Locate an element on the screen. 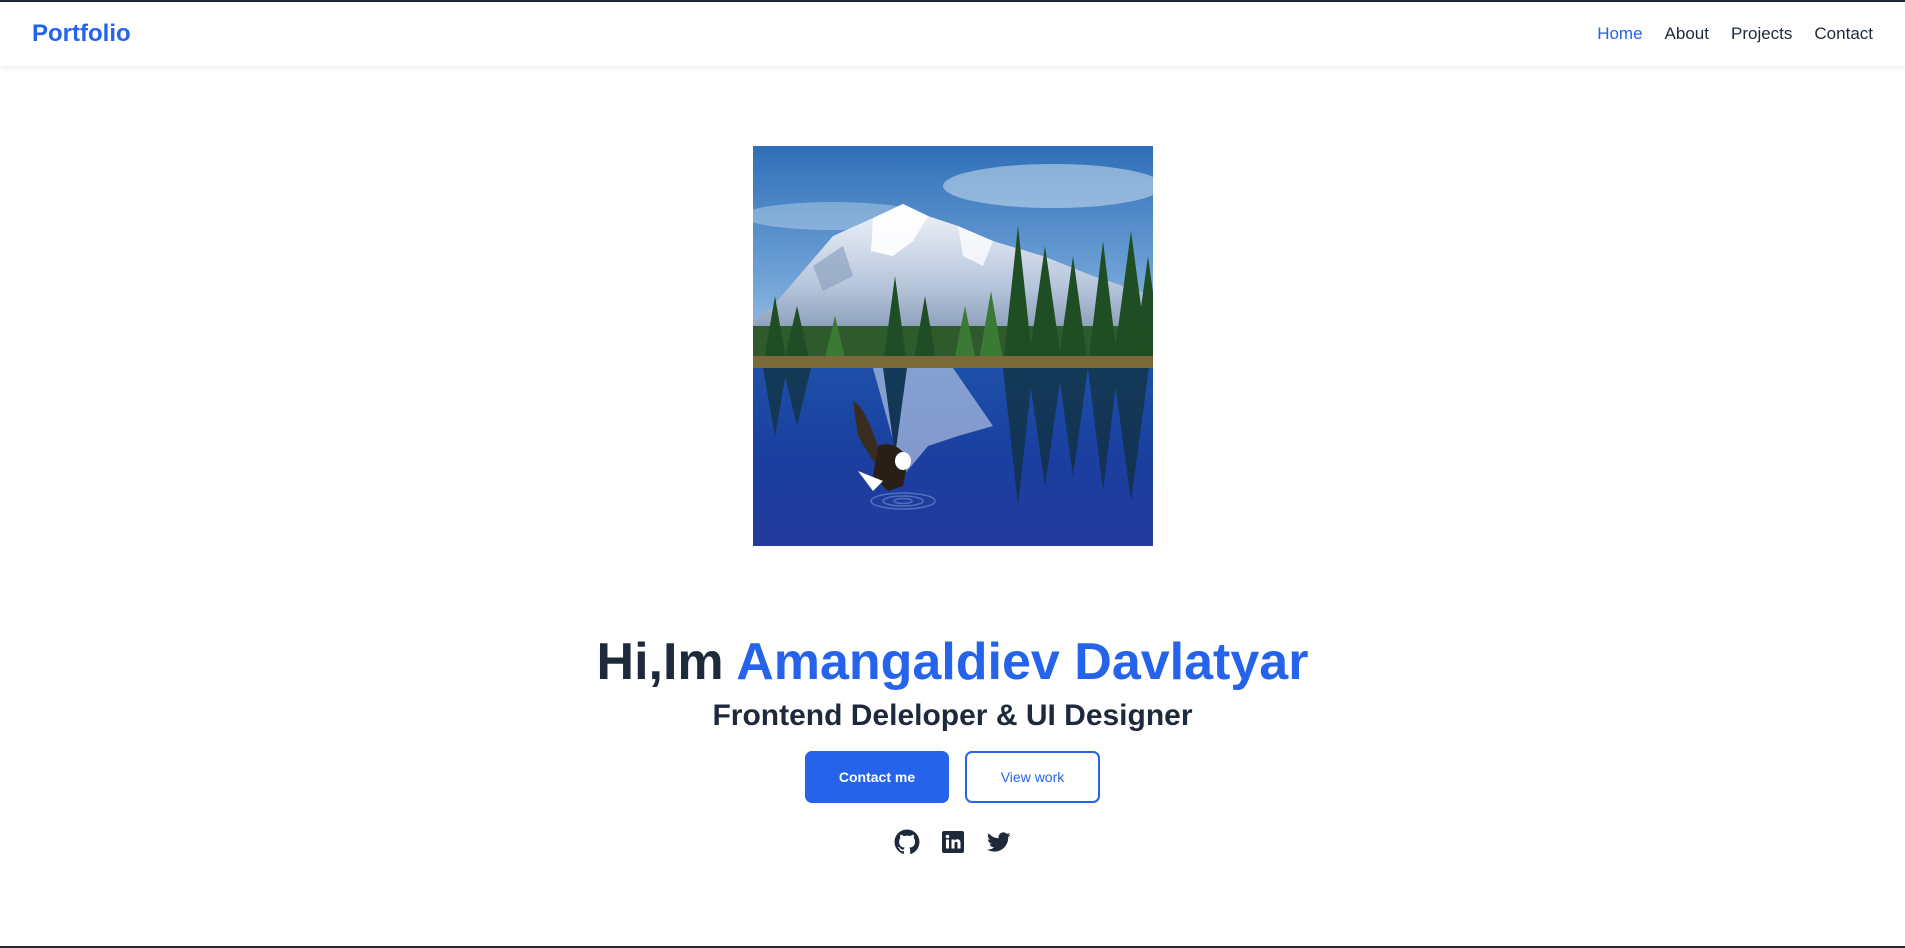 This screenshot has height=948, width=1905. linkedin-icon is located at coordinates (953, 842).